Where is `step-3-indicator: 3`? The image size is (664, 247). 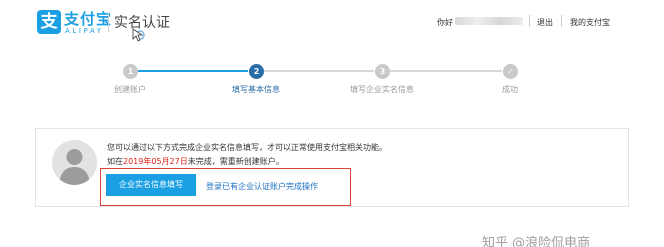 step-3-indicator: 3 is located at coordinates (382, 71).